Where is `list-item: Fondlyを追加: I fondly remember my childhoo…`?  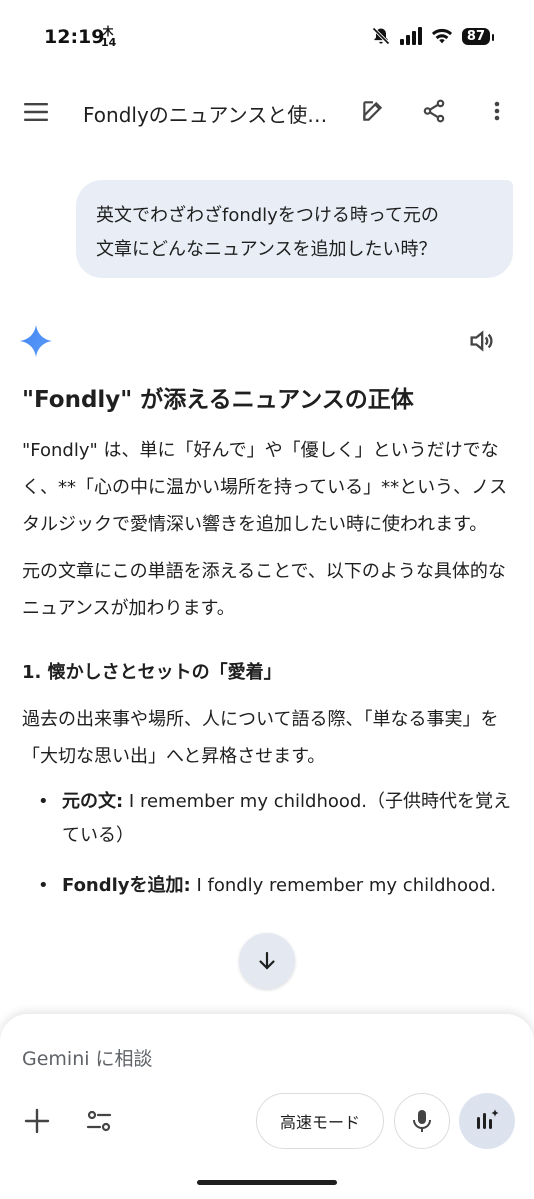 list-item: Fondlyを追加: I fondly remember my childhoo… is located at coordinates (267, 886).